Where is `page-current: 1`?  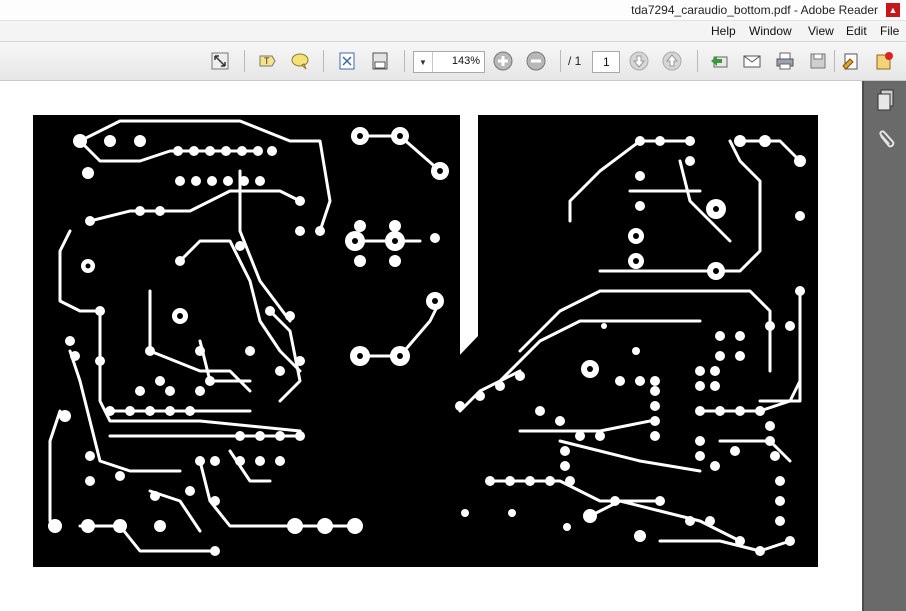
page-current: 1 is located at coordinates (606, 62).